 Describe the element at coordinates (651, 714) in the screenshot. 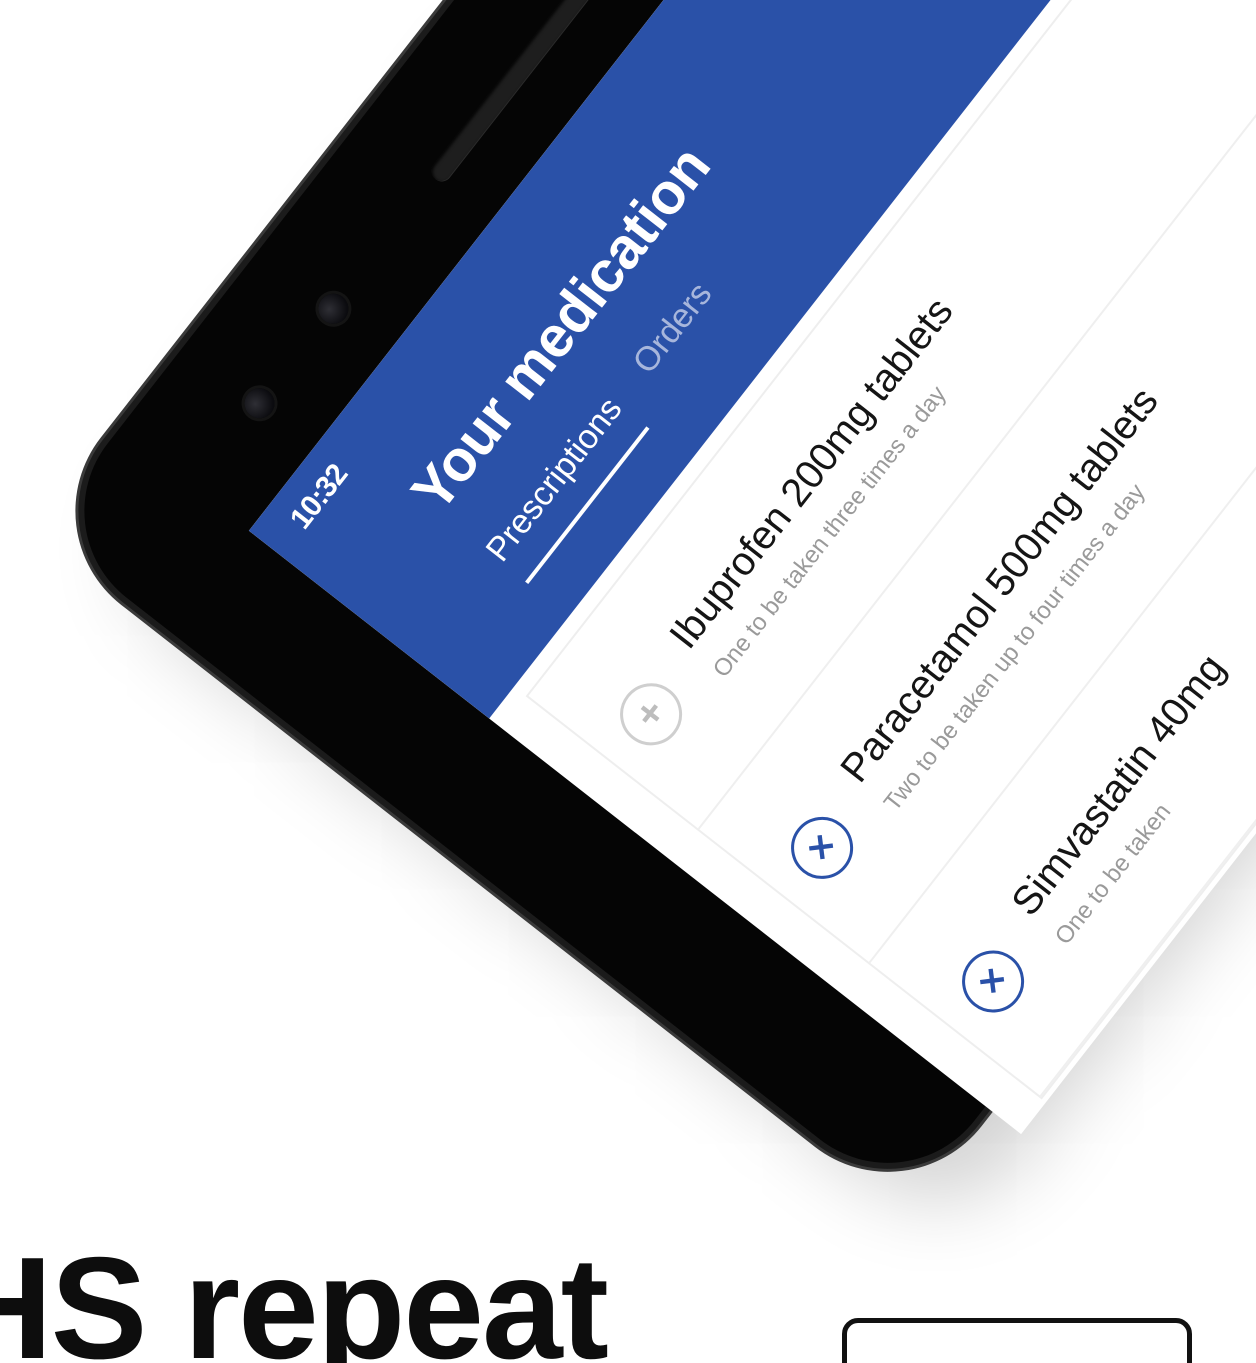

I see `add-circle-icon: +` at that location.